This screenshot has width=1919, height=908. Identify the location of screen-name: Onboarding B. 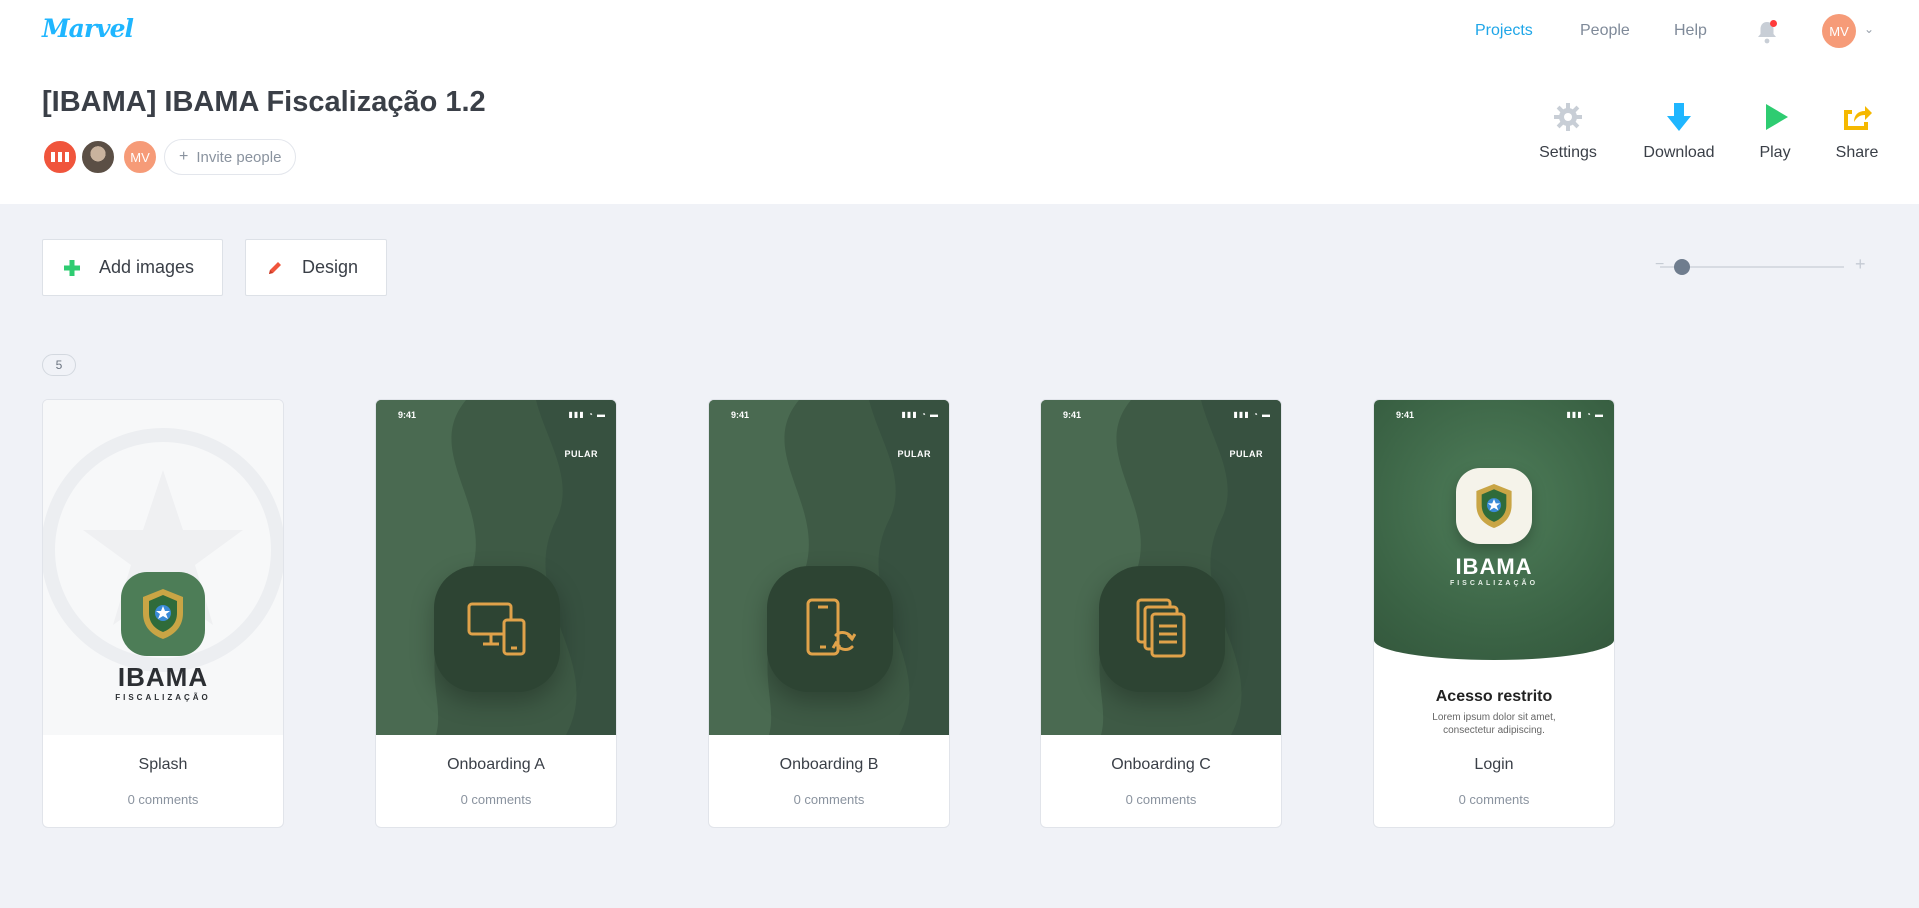
(829, 765).